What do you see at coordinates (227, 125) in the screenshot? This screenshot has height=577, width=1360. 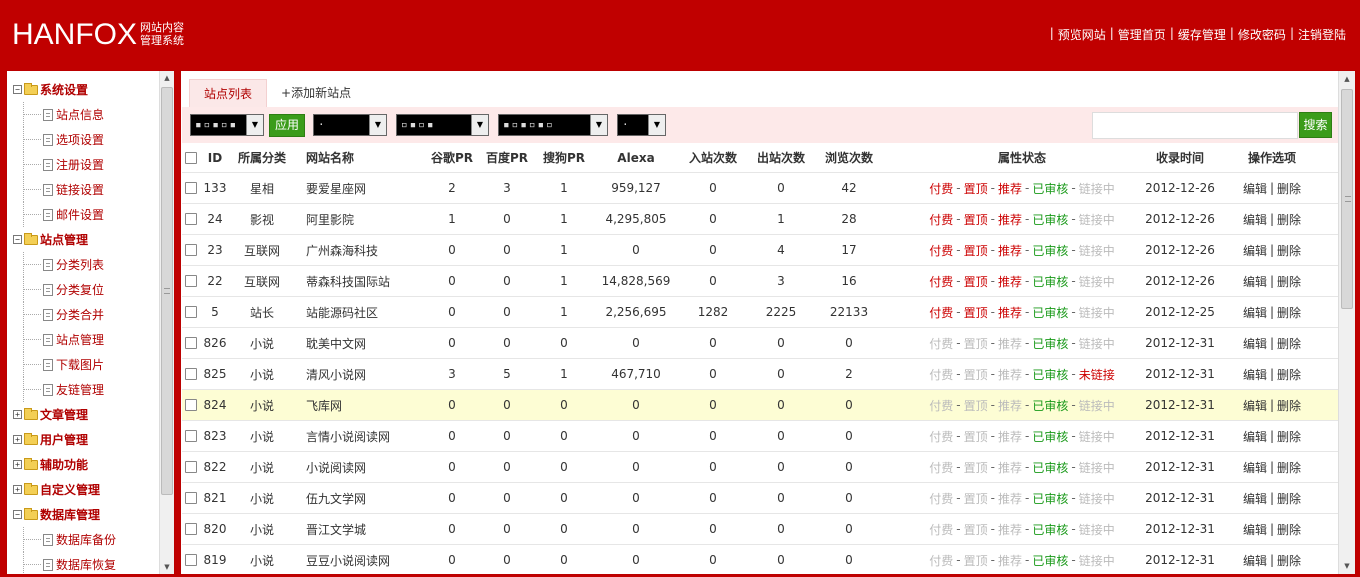 I see `batch-action-select: ▪▫▪▫▪ ▼` at bounding box center [227, 125].